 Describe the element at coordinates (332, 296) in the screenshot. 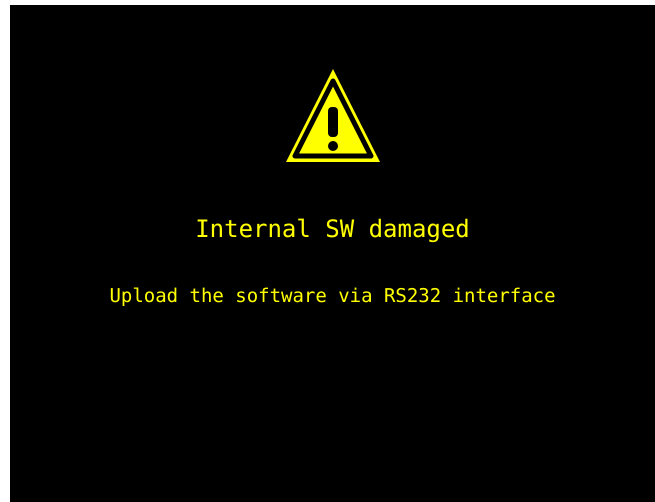

I see `error-message: Upload the software via RS232 interface` at that location.